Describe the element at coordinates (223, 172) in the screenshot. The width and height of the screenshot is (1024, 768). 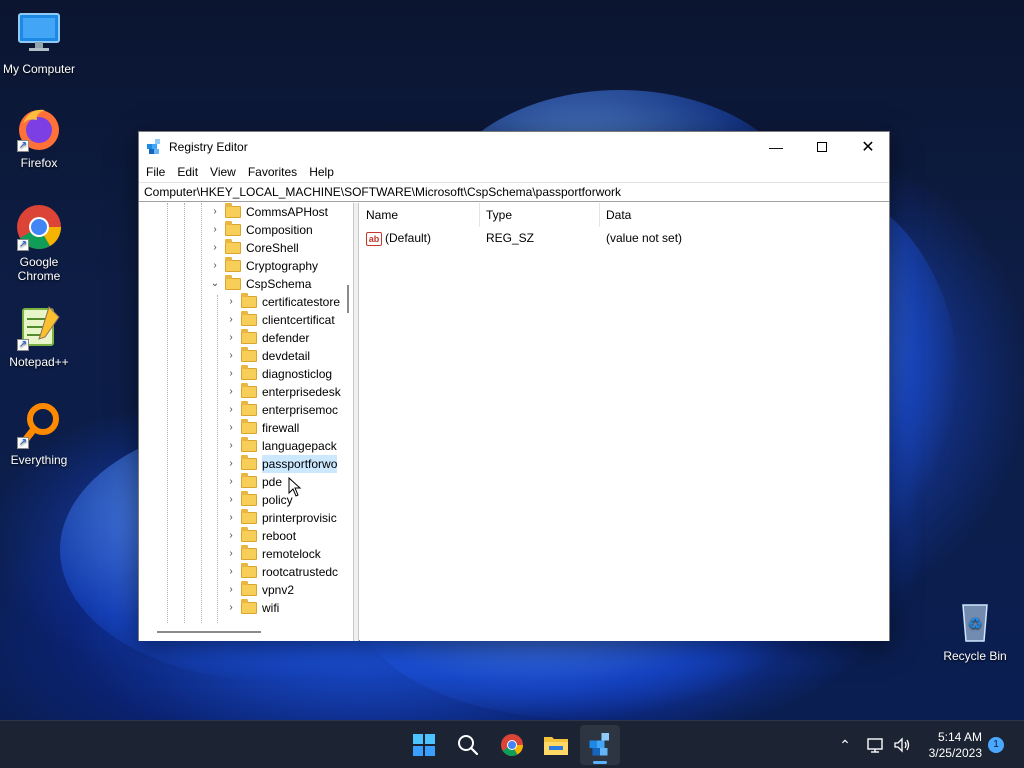
I see `menu-view: View` at that location.